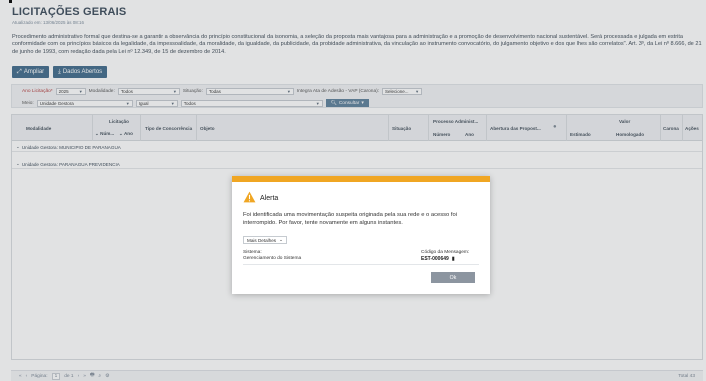 This screenshot has width=706, height=381. I want to click on more-details-button: Mais Detalhes ⌄, so click(265, 240).